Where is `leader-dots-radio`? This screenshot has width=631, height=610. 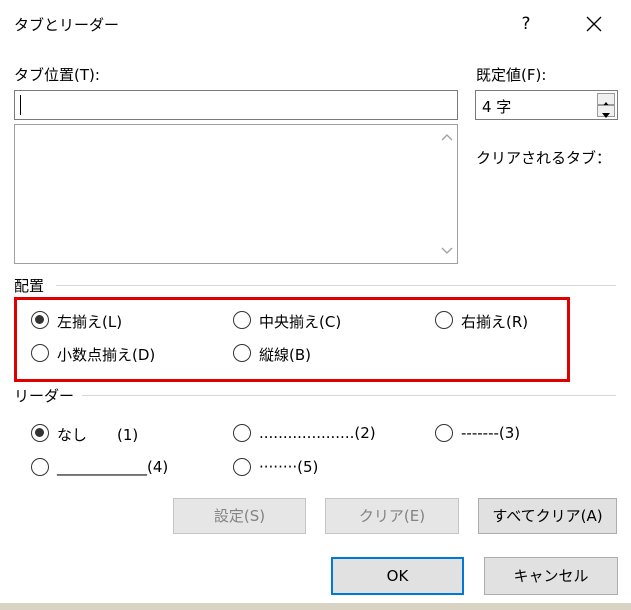
leader-dots-radio is located at coordinates (242, 433).